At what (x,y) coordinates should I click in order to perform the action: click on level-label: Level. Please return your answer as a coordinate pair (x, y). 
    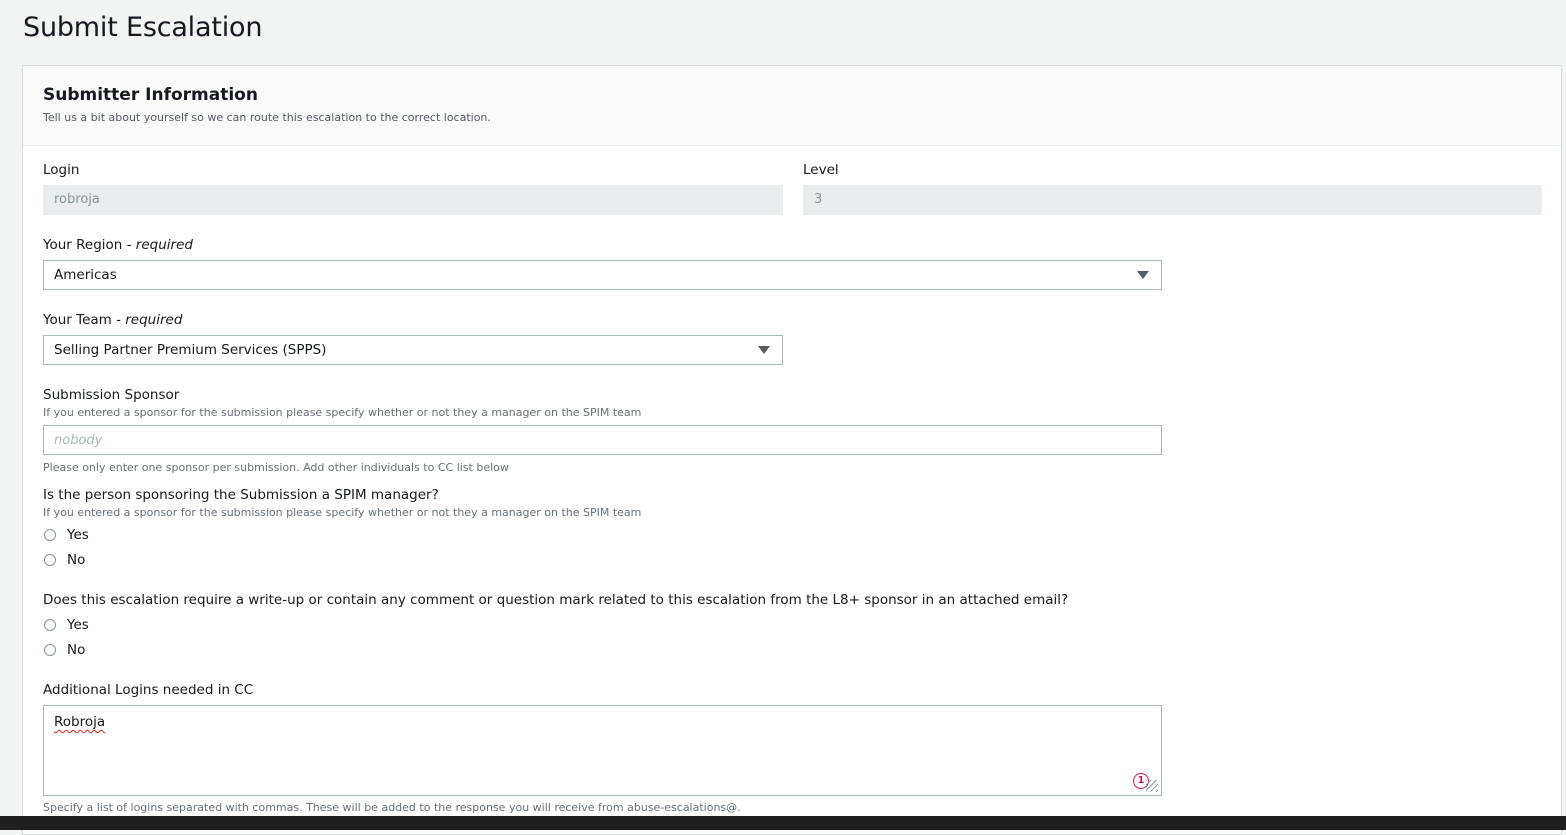
    Looking at the image, I should click on (821, 170).